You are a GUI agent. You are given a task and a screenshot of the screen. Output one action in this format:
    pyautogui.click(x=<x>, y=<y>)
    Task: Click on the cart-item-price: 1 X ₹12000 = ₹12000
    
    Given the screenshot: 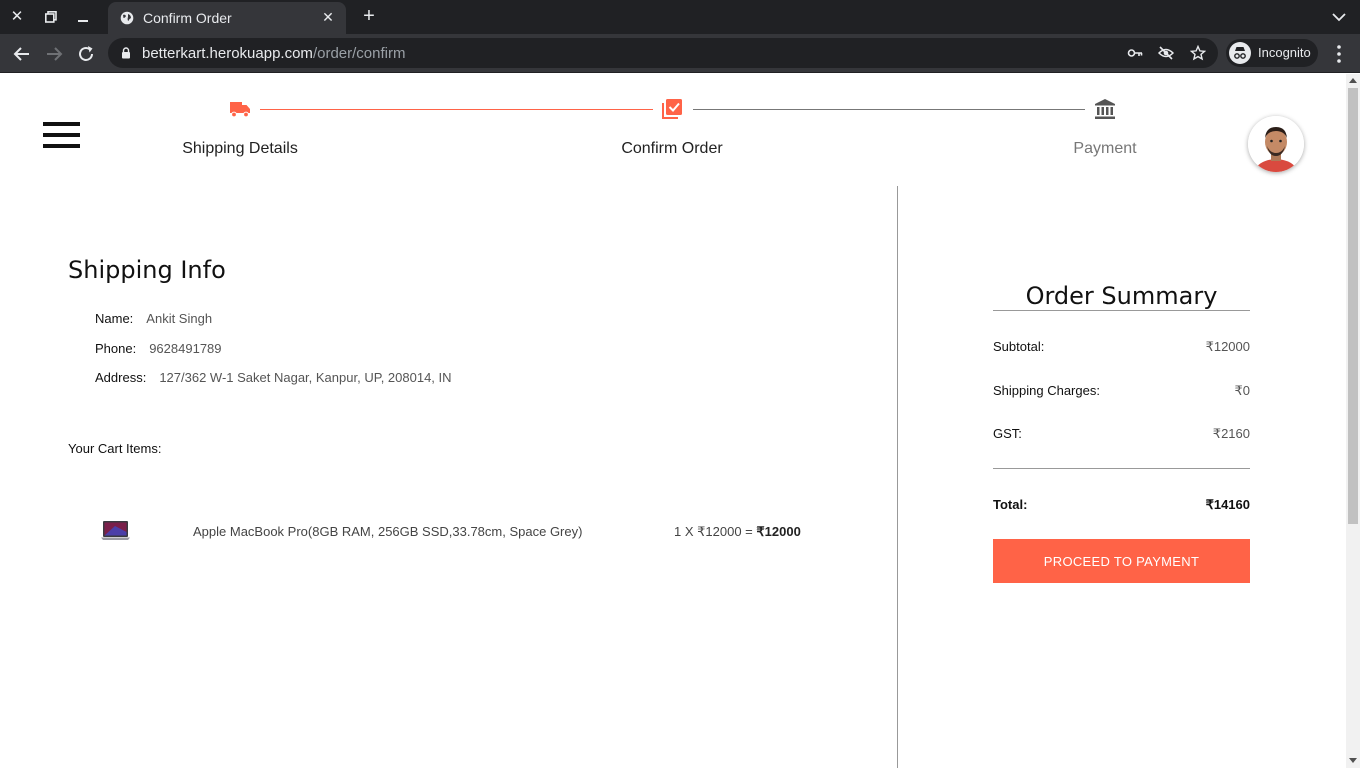 What is the action you would take?
    pyautogui.click(x=737, y=532)
    